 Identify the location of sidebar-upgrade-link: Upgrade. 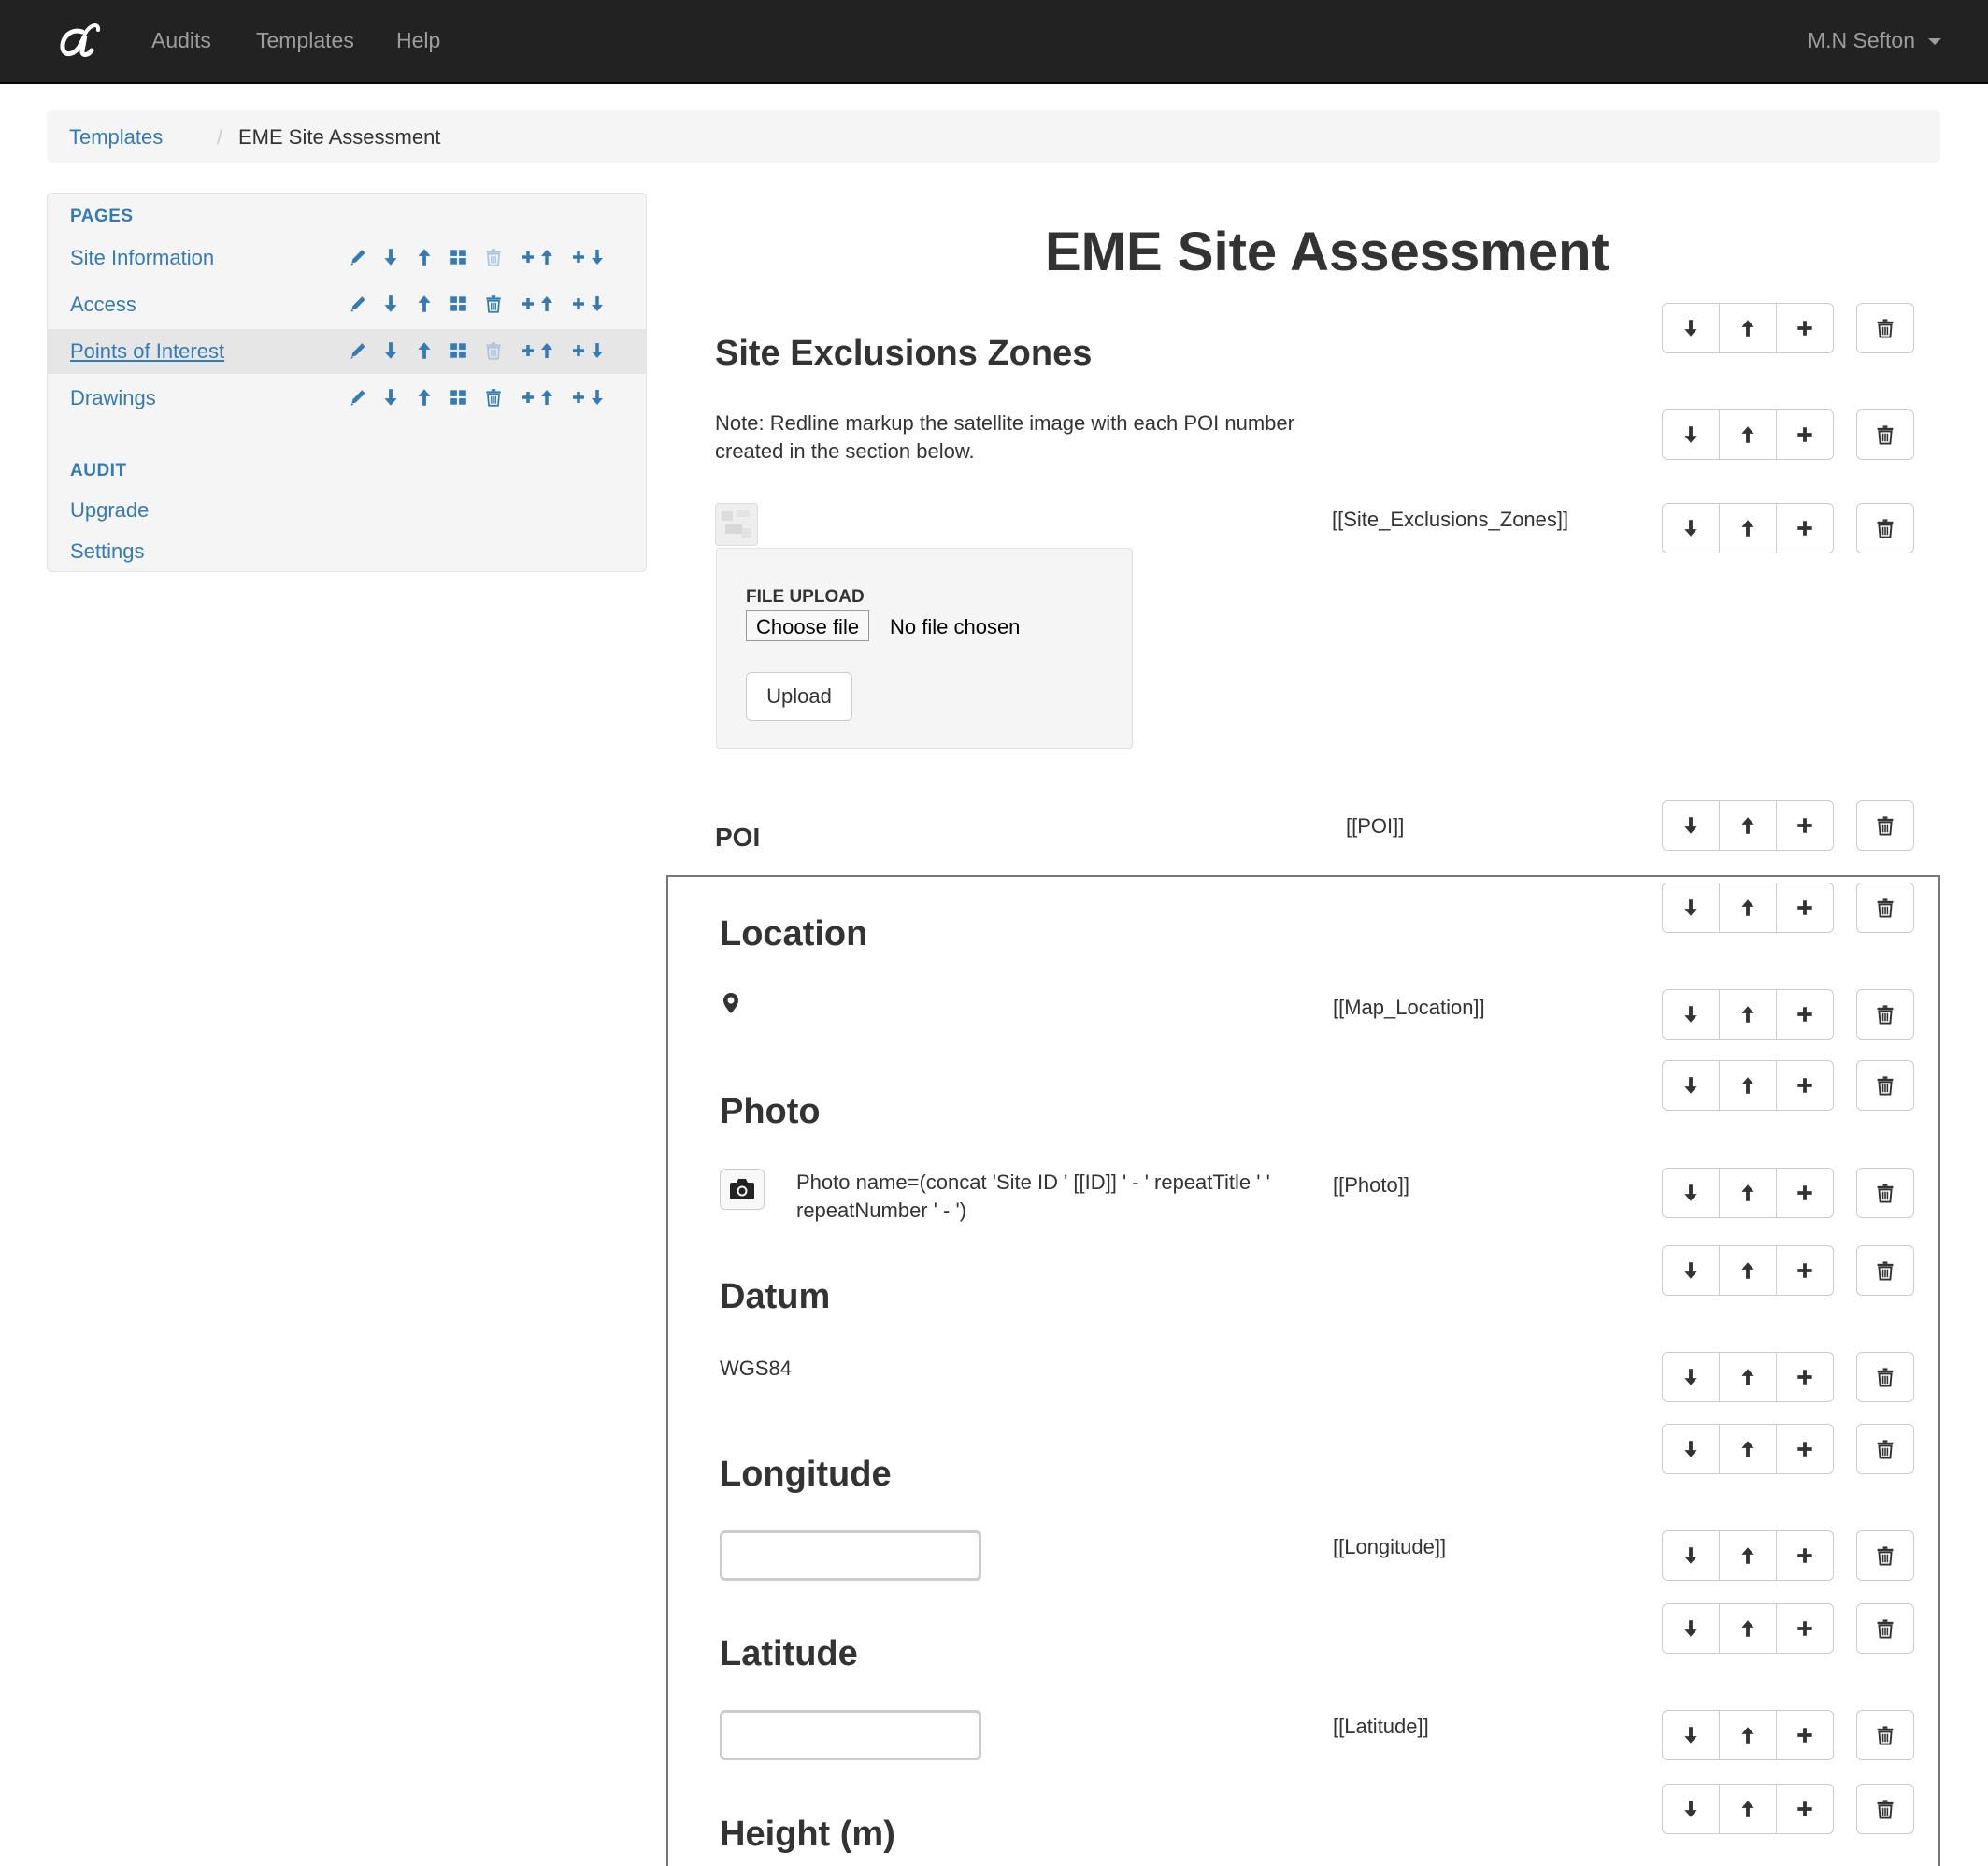
(109, 510).